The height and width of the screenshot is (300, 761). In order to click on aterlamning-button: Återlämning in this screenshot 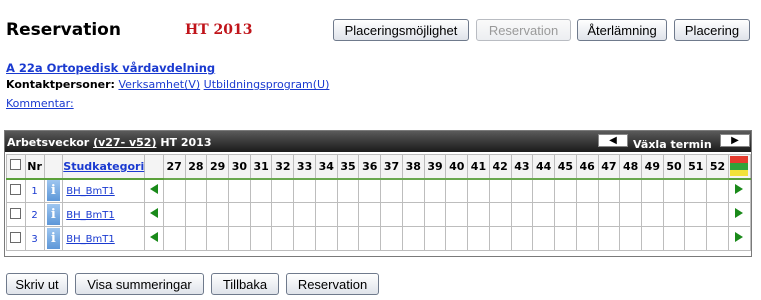, I will do `click(622, 30)`.